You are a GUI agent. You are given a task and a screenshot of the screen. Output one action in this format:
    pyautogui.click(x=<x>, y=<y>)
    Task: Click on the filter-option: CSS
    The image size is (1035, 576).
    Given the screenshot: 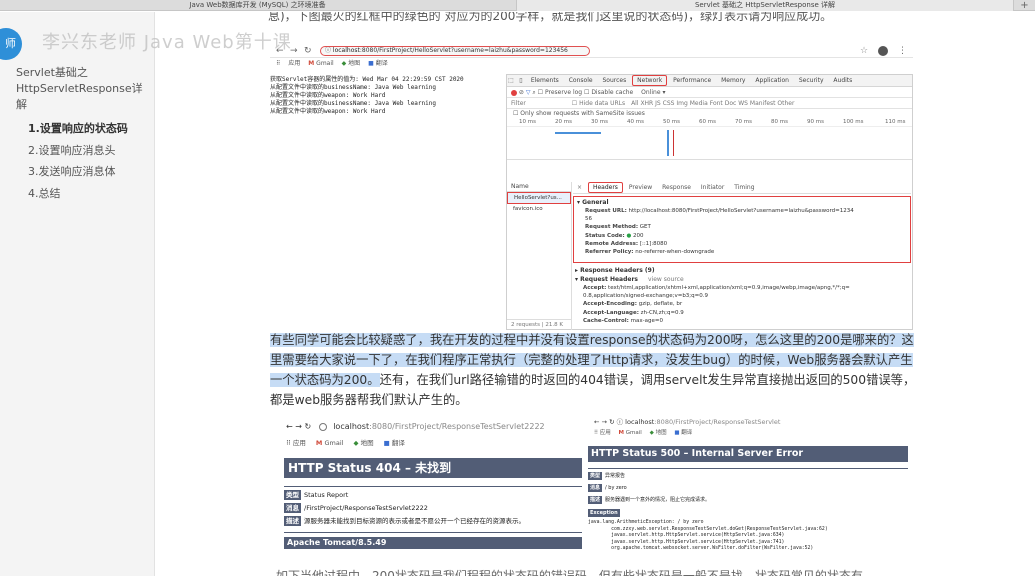 What is the action you would take?
    pyautogui.click(x=668, y=103)
    